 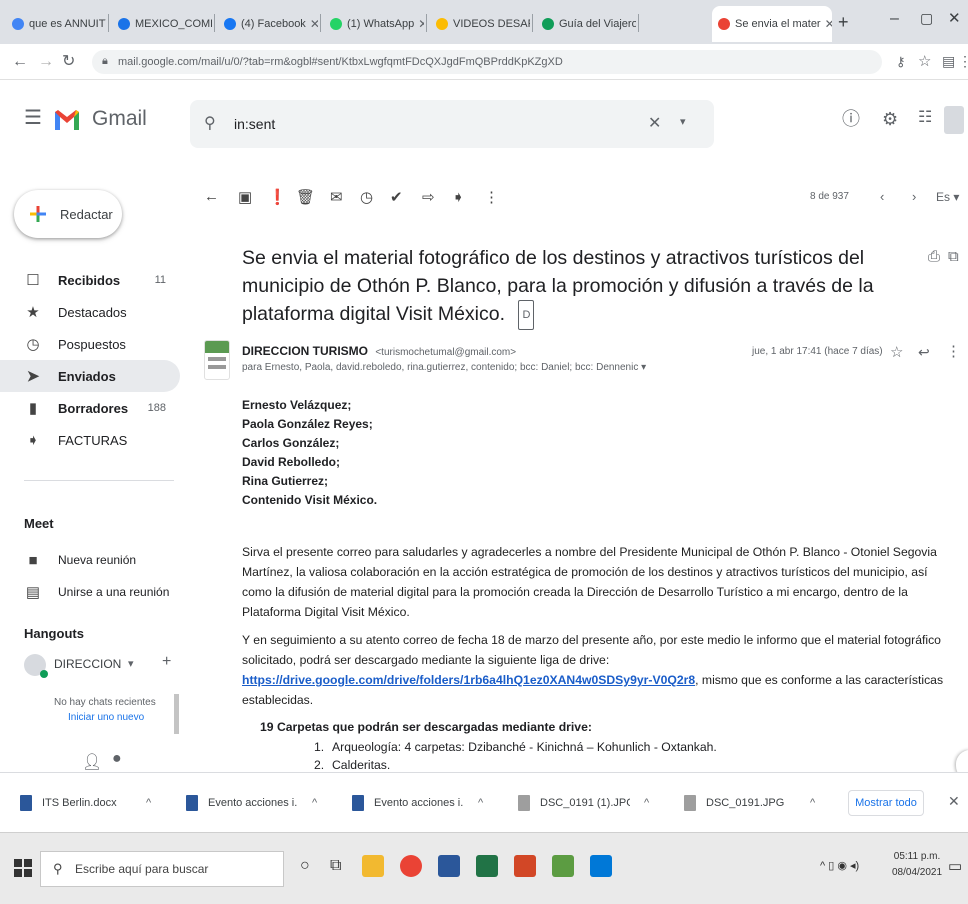 What do you see at coordinates (924, 352) in the screenshot?
I see `reply-icon: ↩` at bounding box center [924, 352].